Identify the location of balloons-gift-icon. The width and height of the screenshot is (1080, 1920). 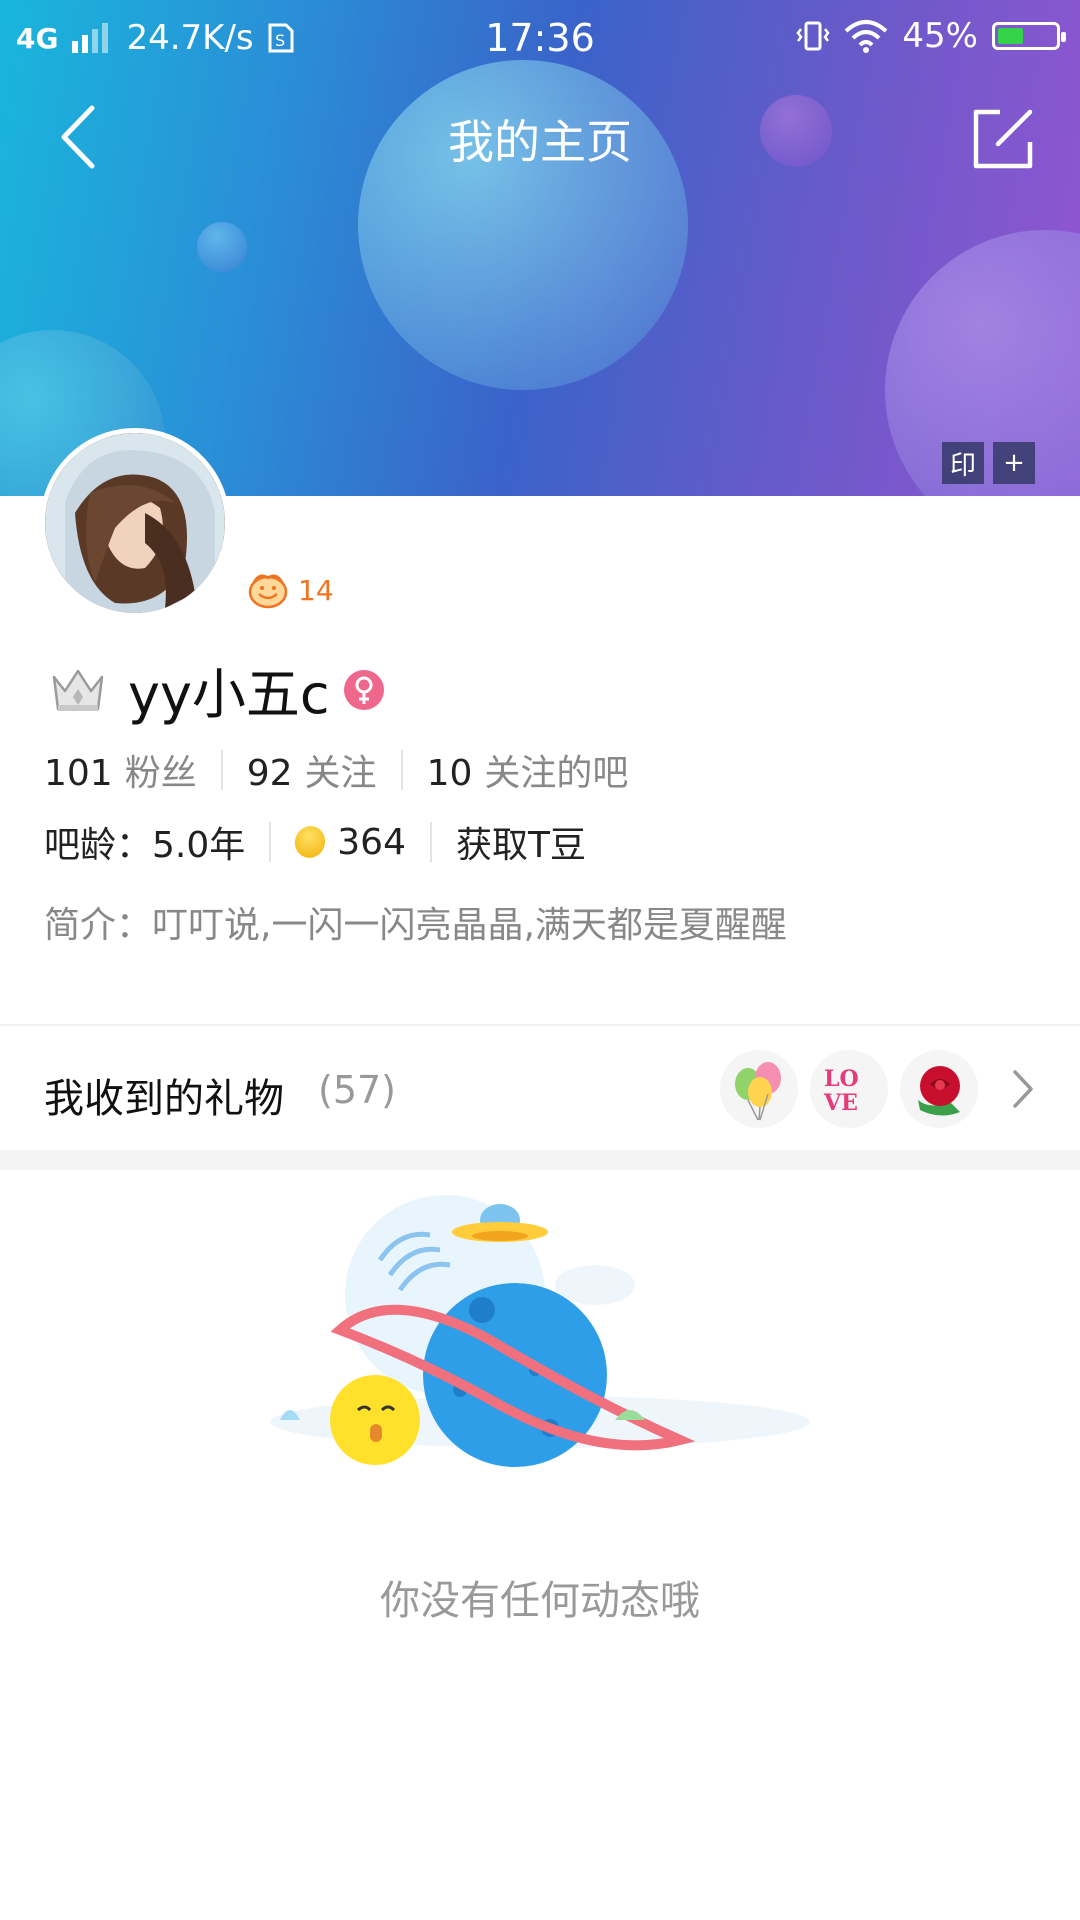
(759, 1089).